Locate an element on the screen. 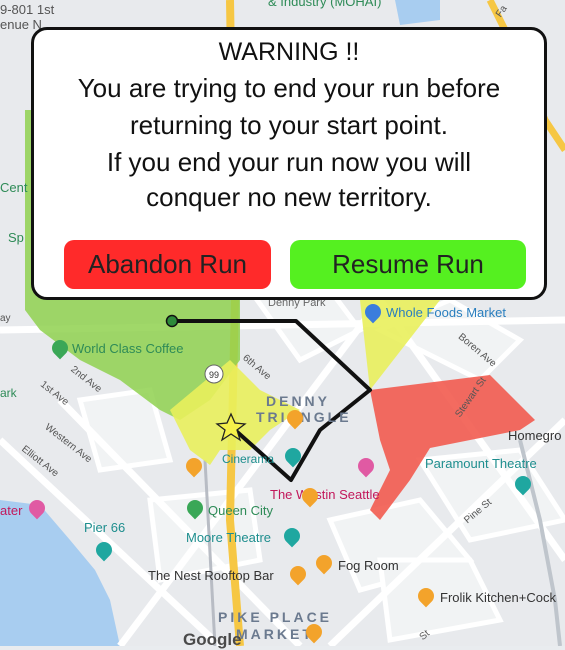  label-top-left-address: 9-801 1st is located at coordinates (27, 9).